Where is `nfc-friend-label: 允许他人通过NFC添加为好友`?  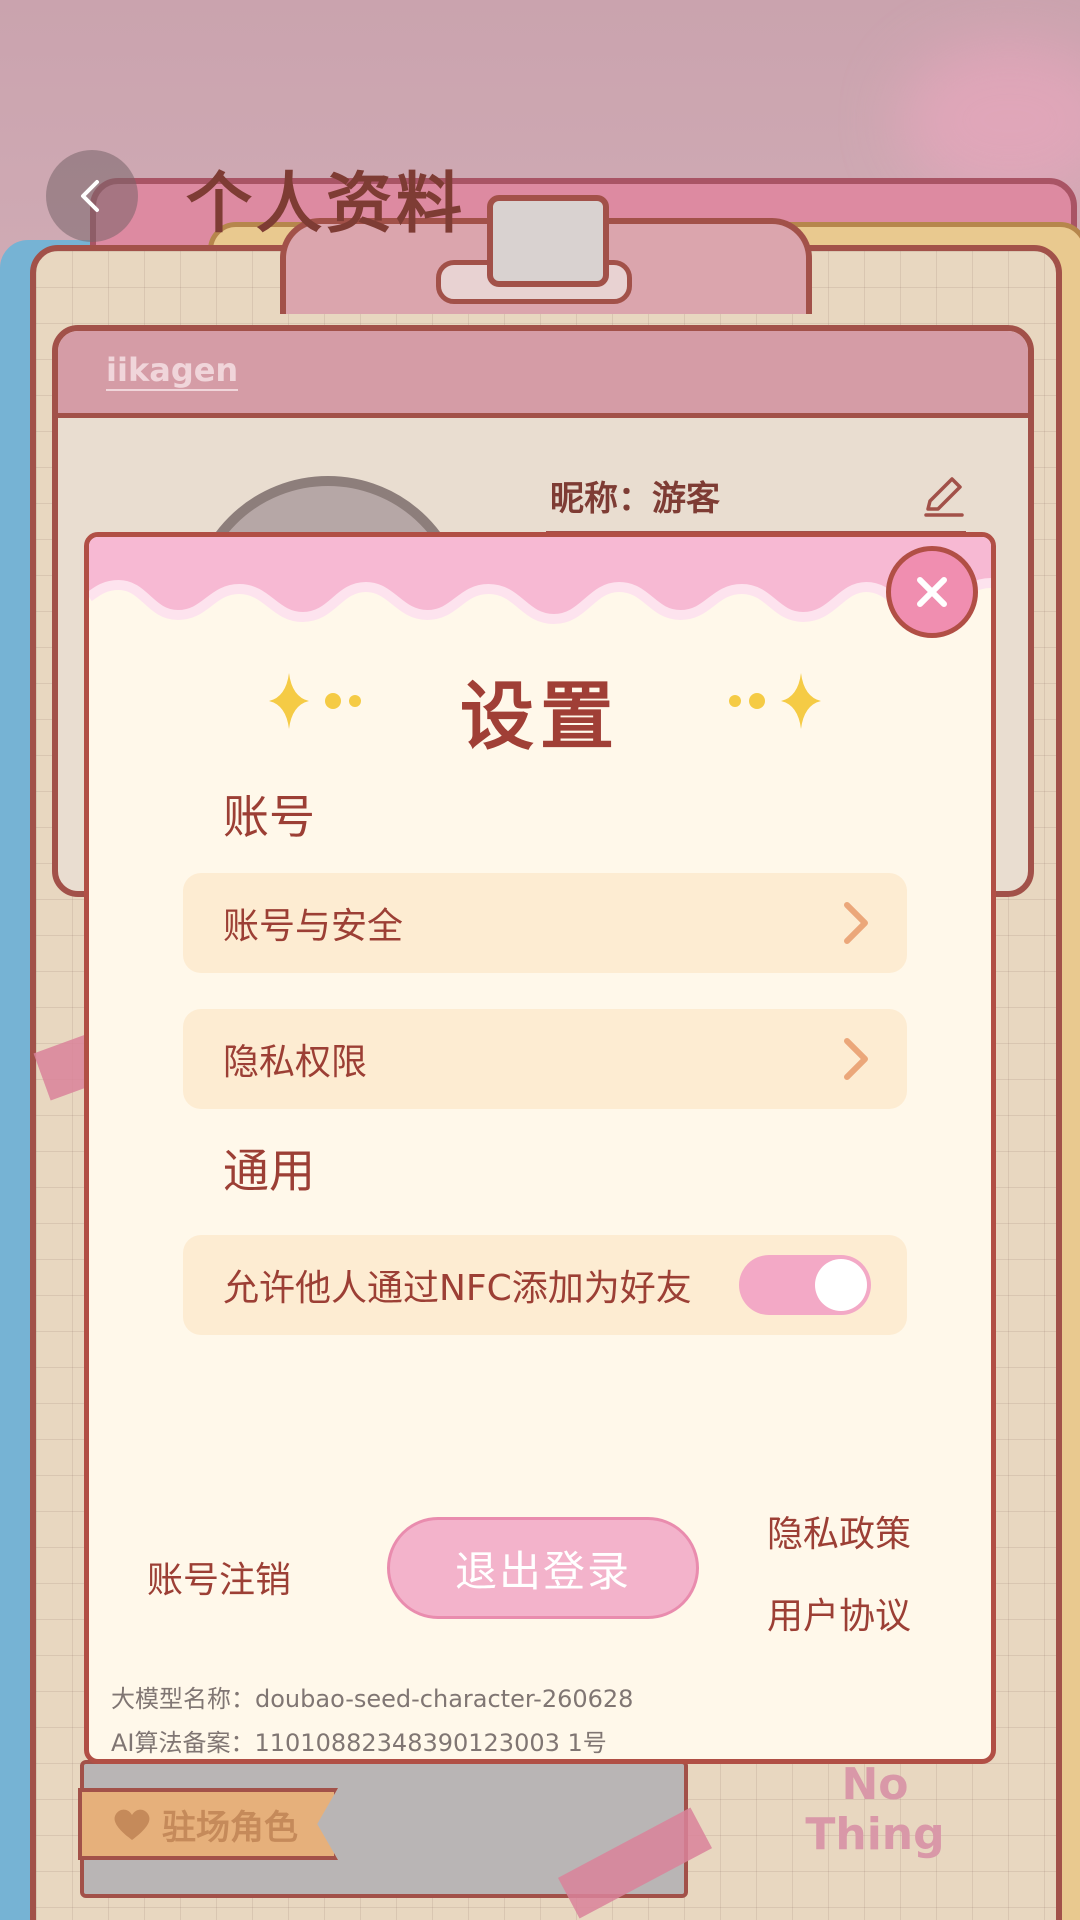 nfc-friend-label: 允许他人通过NFC添加为好友 is located at coordinates (457, 1288).